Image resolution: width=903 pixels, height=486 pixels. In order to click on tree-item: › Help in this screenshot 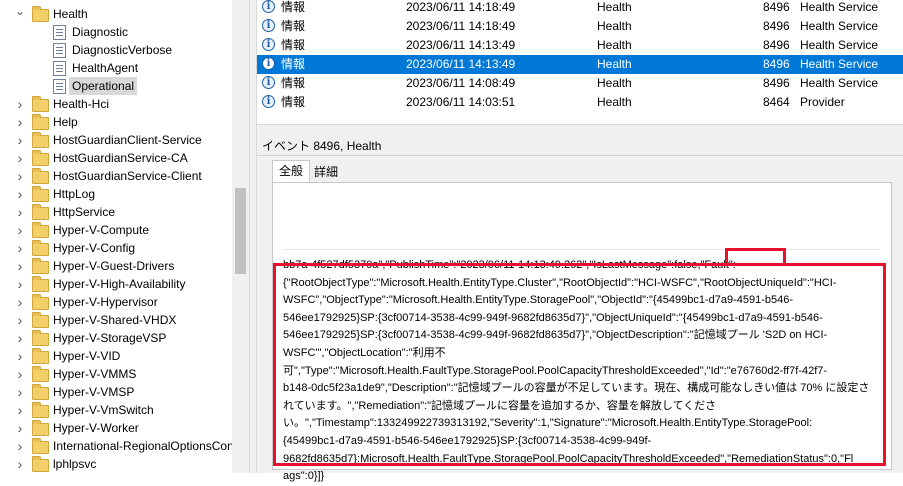, I will do `click(116, 122)`.